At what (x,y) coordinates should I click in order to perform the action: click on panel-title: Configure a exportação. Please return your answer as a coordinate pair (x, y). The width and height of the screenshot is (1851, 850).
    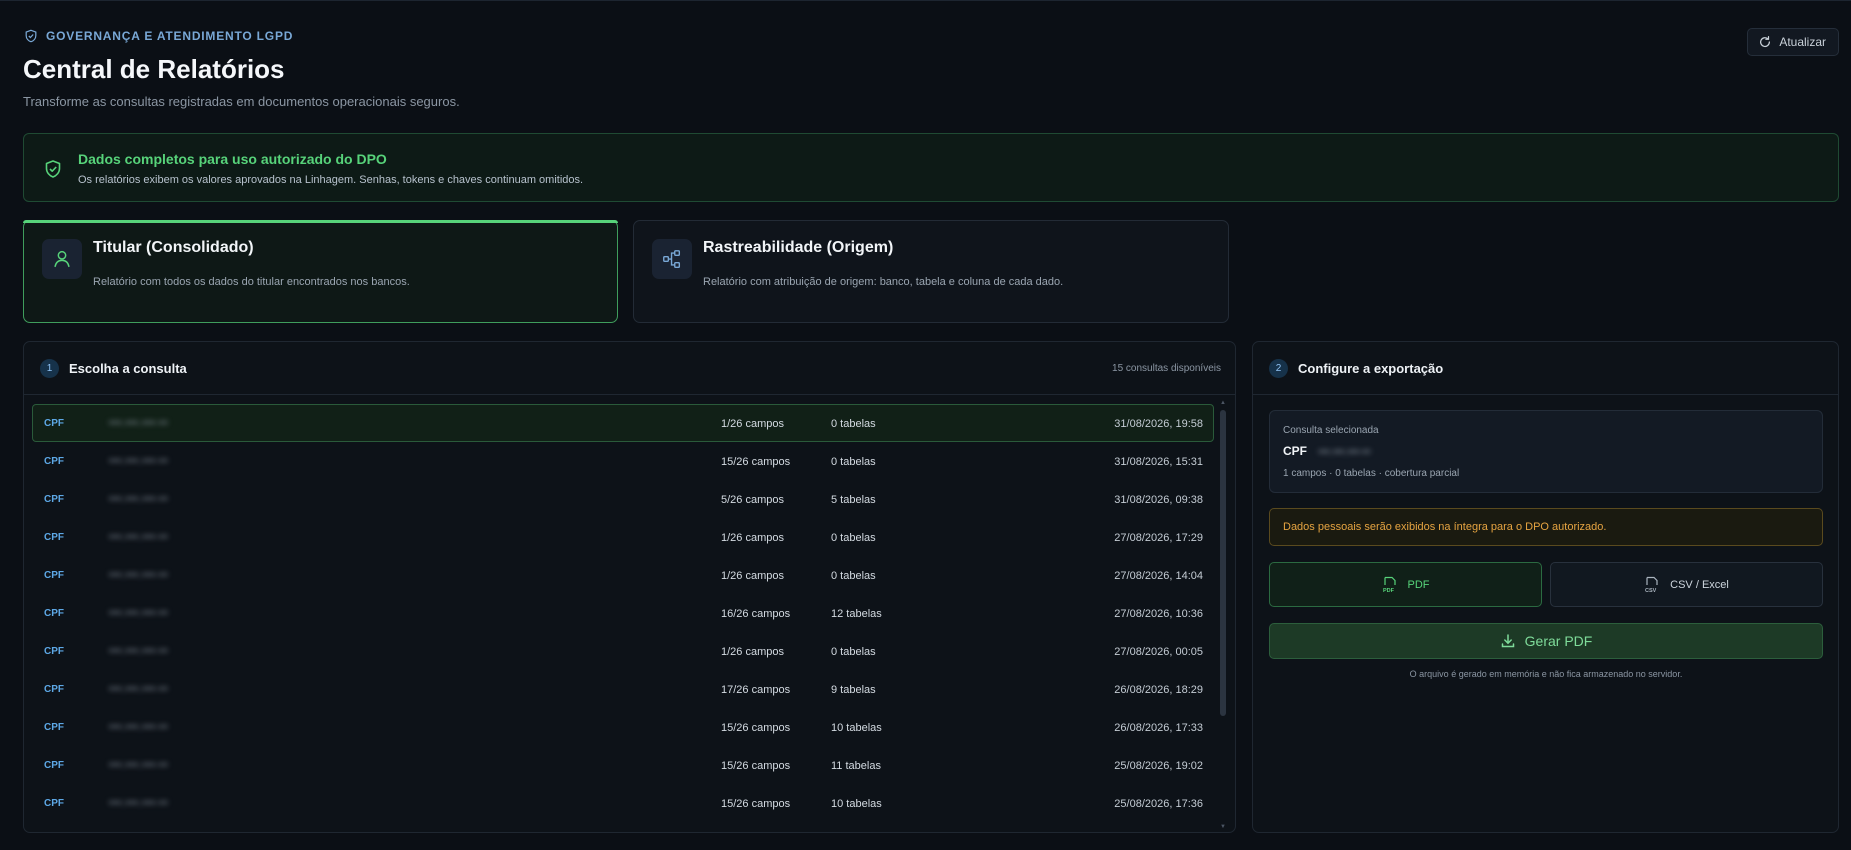
    Looking at the image, I should click on (1371, 368).